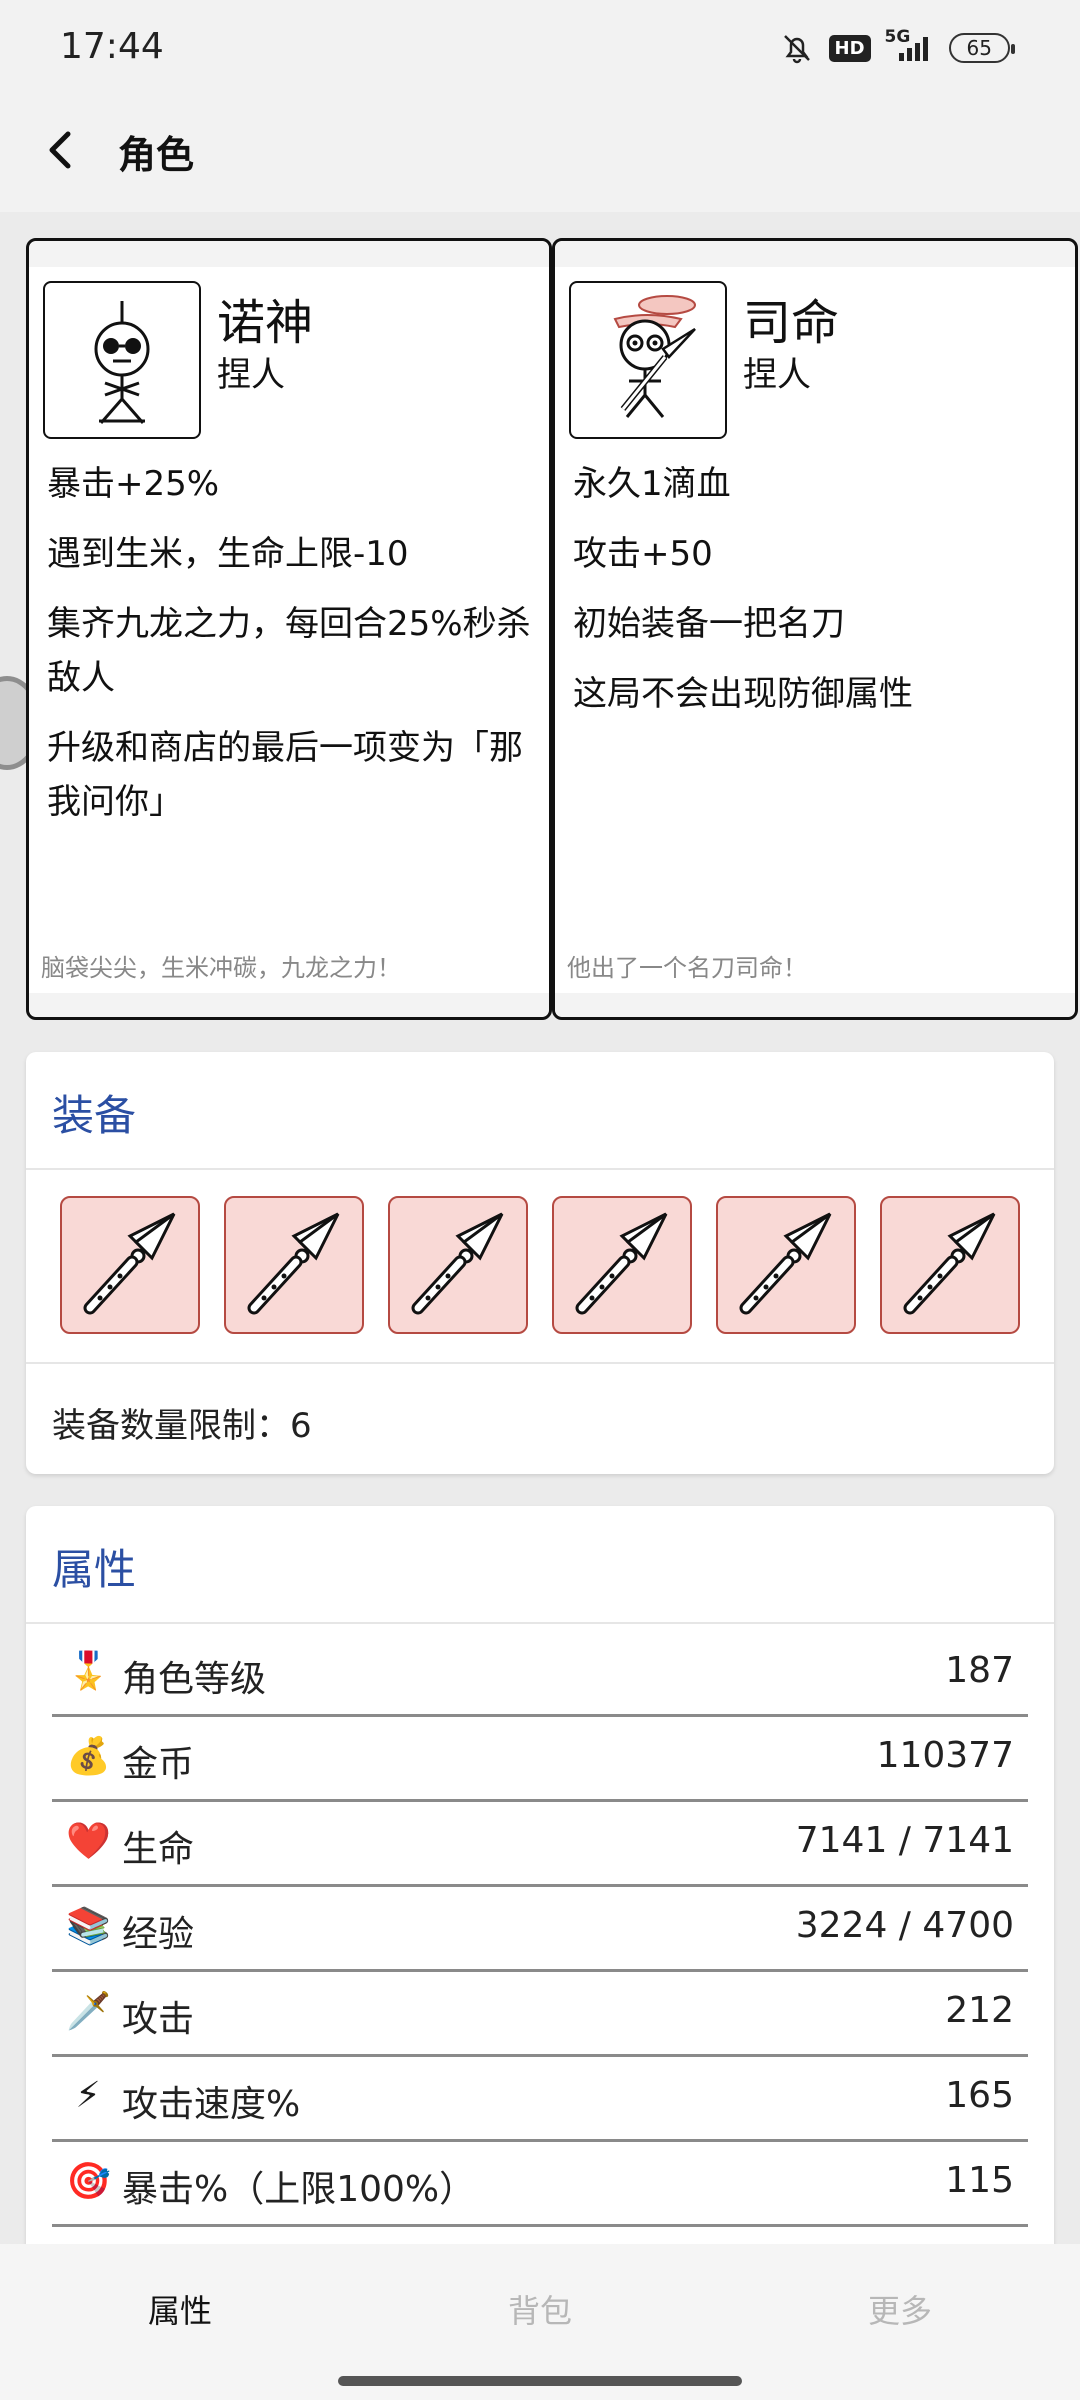 This screenshot has width=1080, height=2400. I want to click on attribute-row: ⚡ 攻击速度% 165, so click(540, 2098).